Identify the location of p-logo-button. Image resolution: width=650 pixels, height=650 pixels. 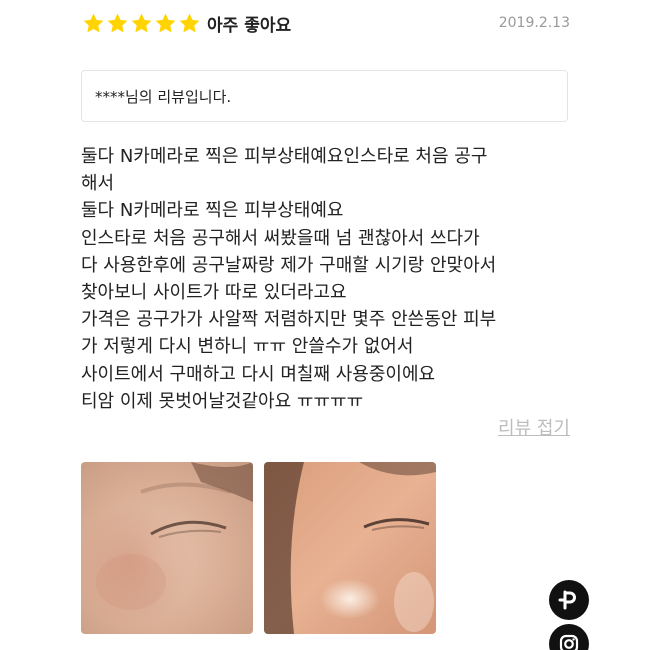
(569, 600).